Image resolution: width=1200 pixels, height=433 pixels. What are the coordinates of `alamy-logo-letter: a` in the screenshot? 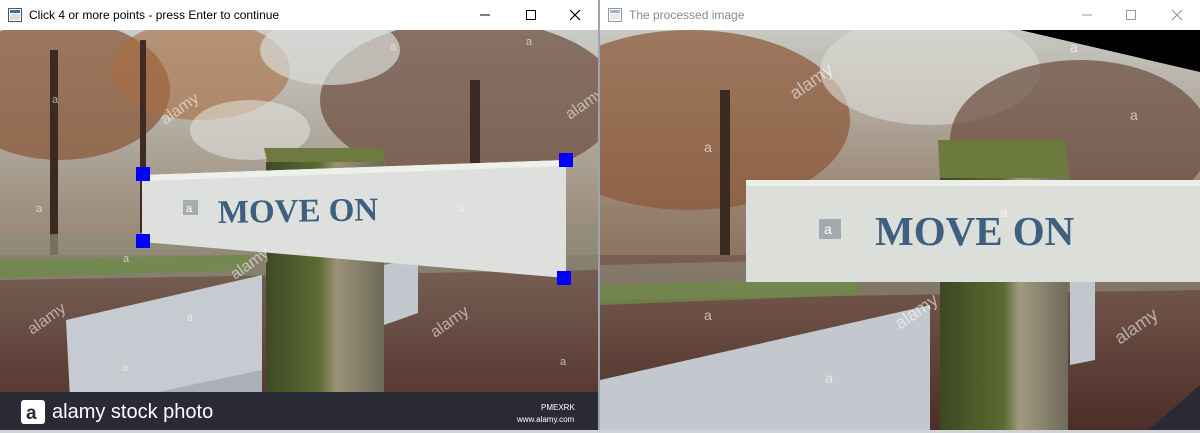 It's located at (31, 413).